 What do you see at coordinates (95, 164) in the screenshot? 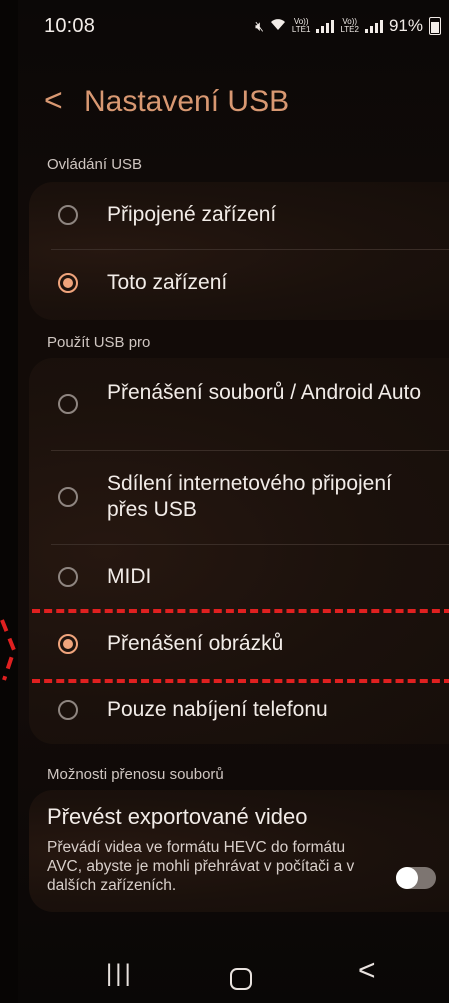
I see `section-label-usb-control: Ovládání USB` at bounding box center [95, 164].